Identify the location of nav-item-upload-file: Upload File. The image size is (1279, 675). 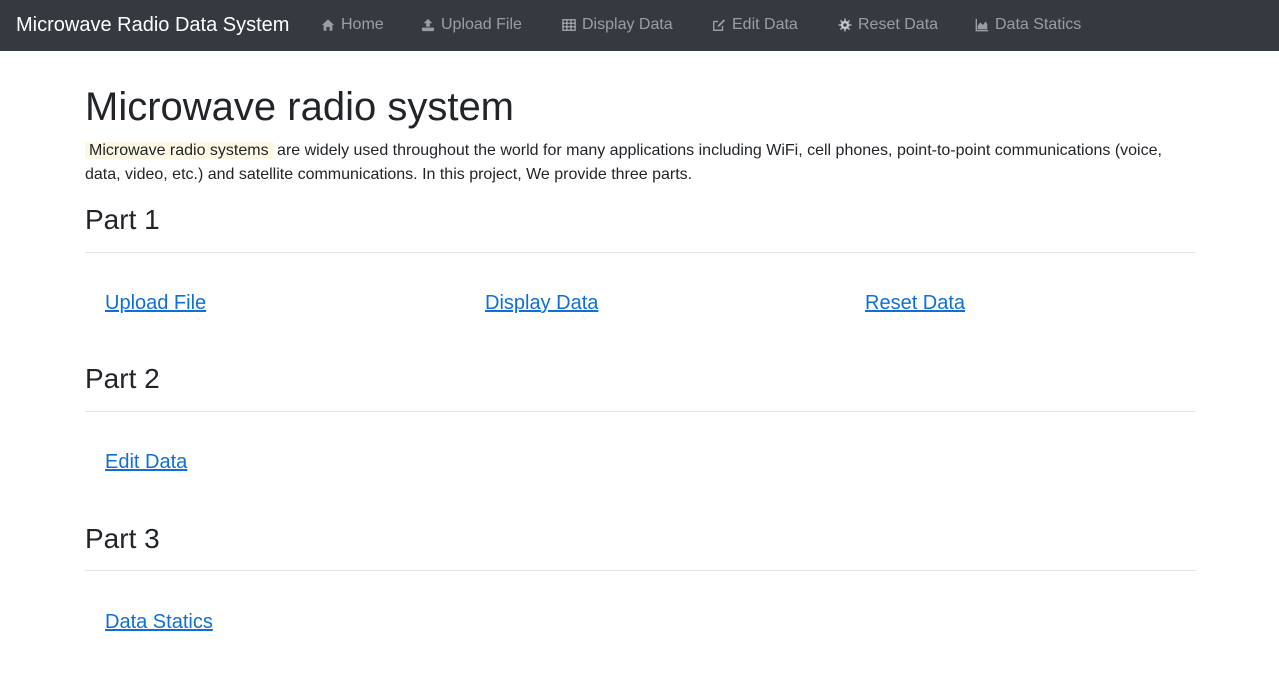
(471, 25).